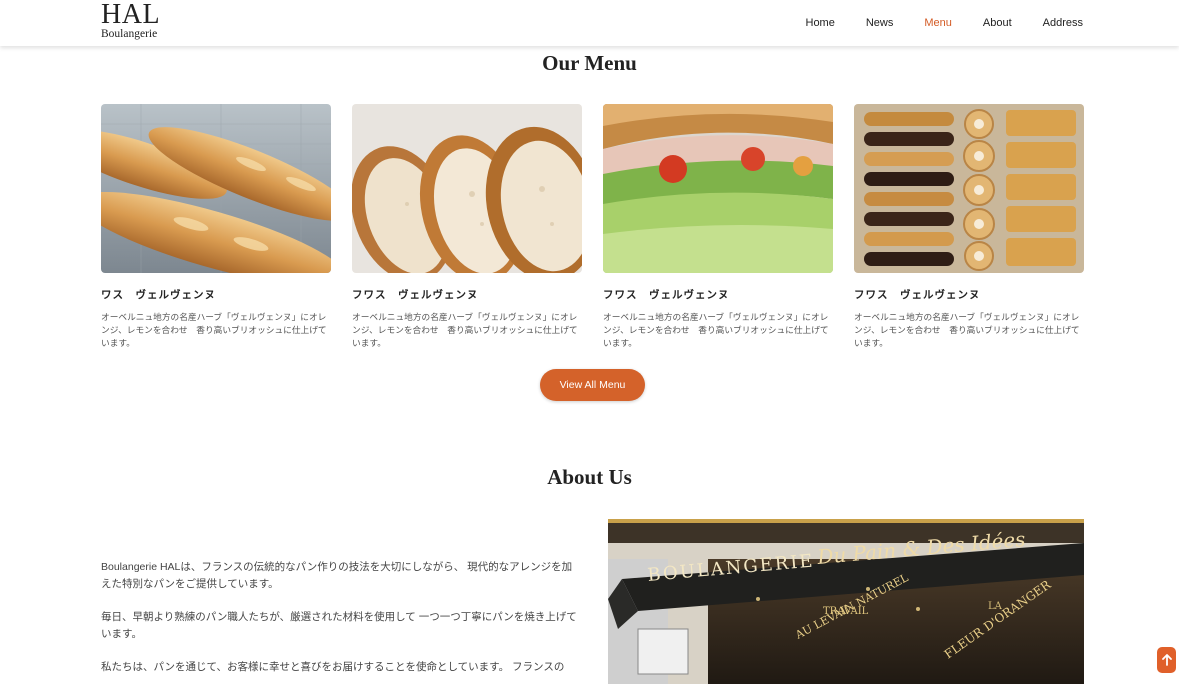 This screenshot has width=1179, height=684. I want to click on sandwich-image, so click(718, 188).